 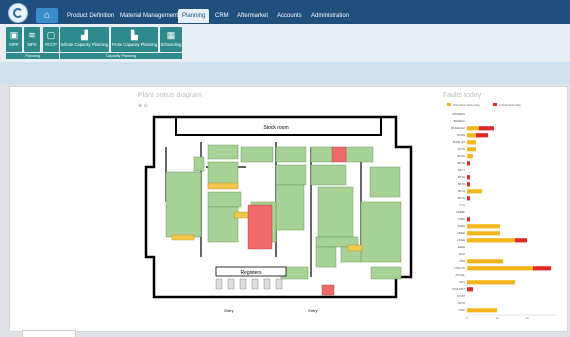 What do you see at coordinates (495, 104) in the screenshot?
I see `legend-swatch-critical` at bounding box center [495, 104].